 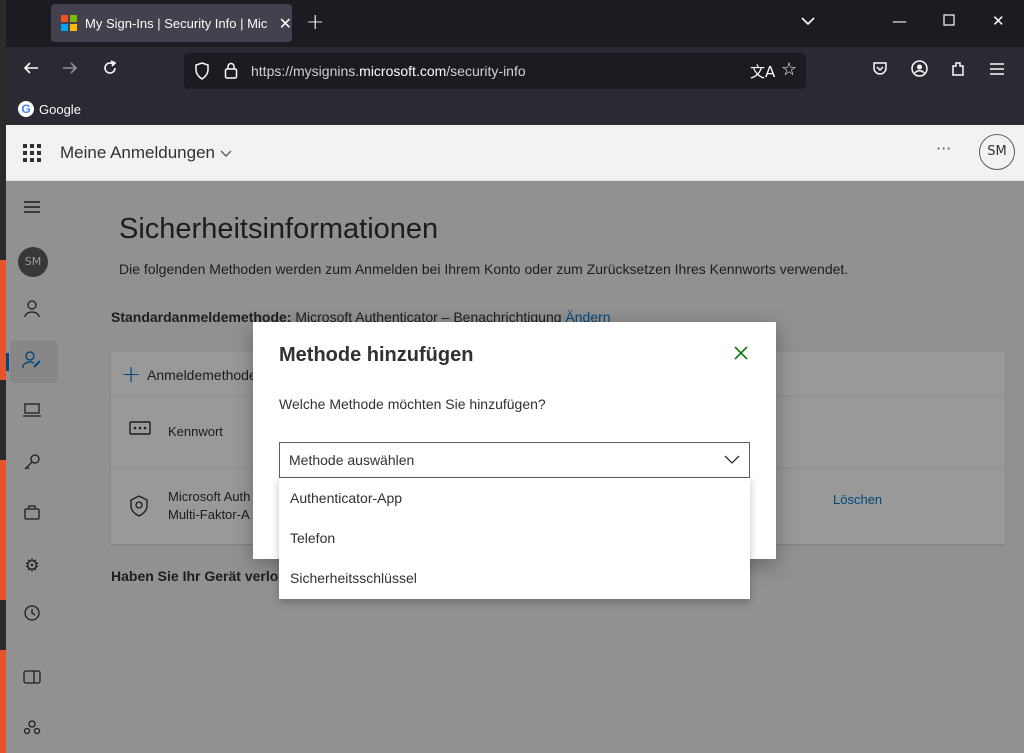 What do you see at coordinates (514, 460) in the screenshot?
I see `method-select: Methode auswählen` at bounding box center [514, 460].